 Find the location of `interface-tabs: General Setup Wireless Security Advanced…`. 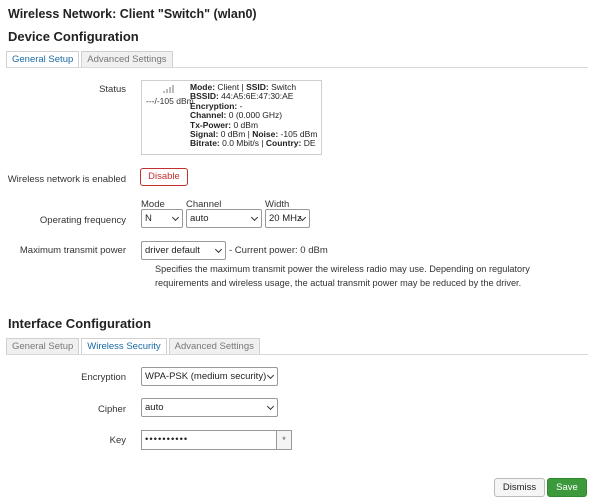

interface-tabs: General Setup Wireless Security Advanced… is located at coordinates (134, 346).